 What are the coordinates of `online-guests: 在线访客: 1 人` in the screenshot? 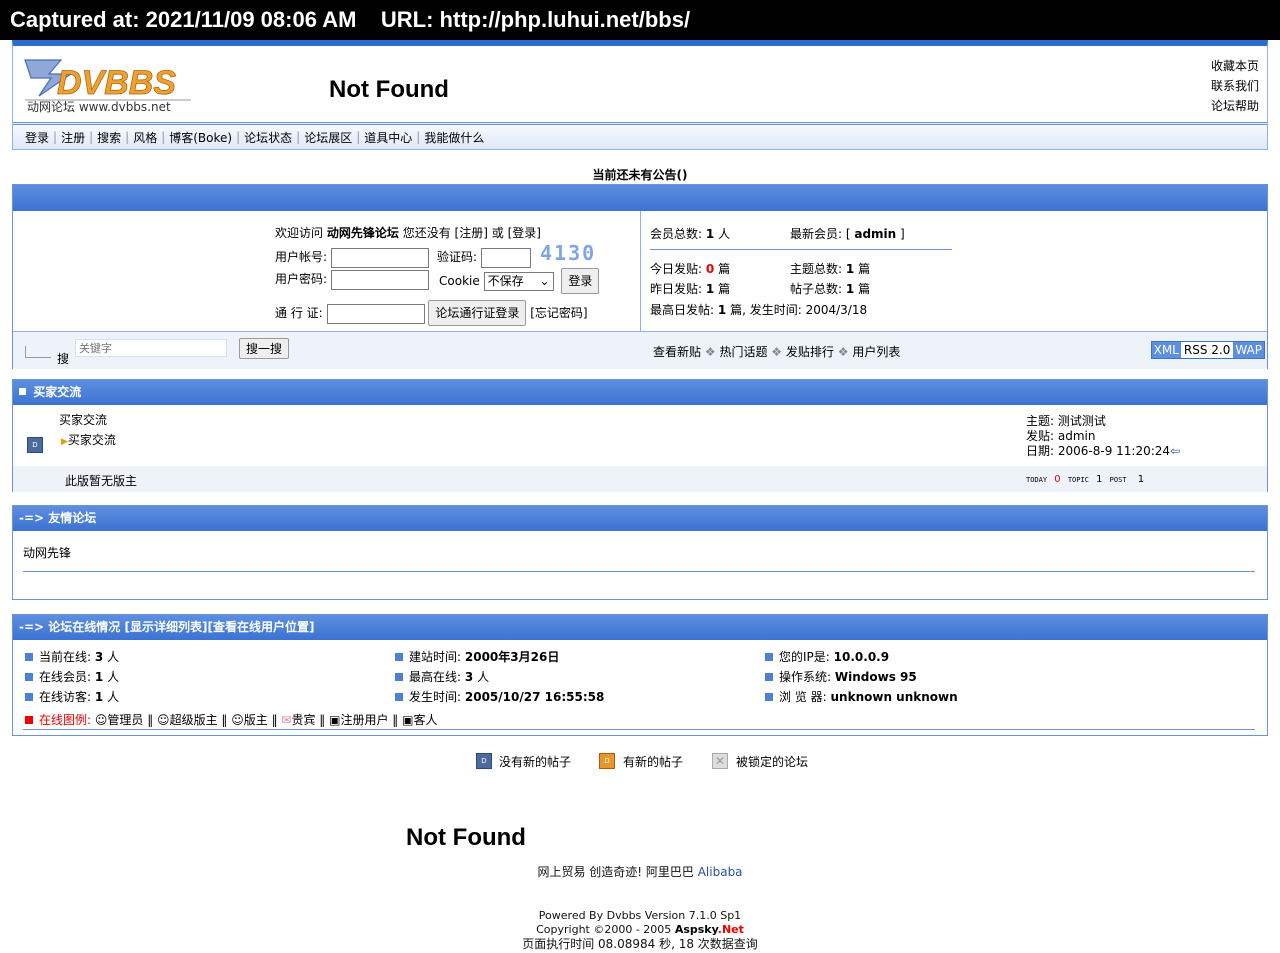 It's located at (72, 696).